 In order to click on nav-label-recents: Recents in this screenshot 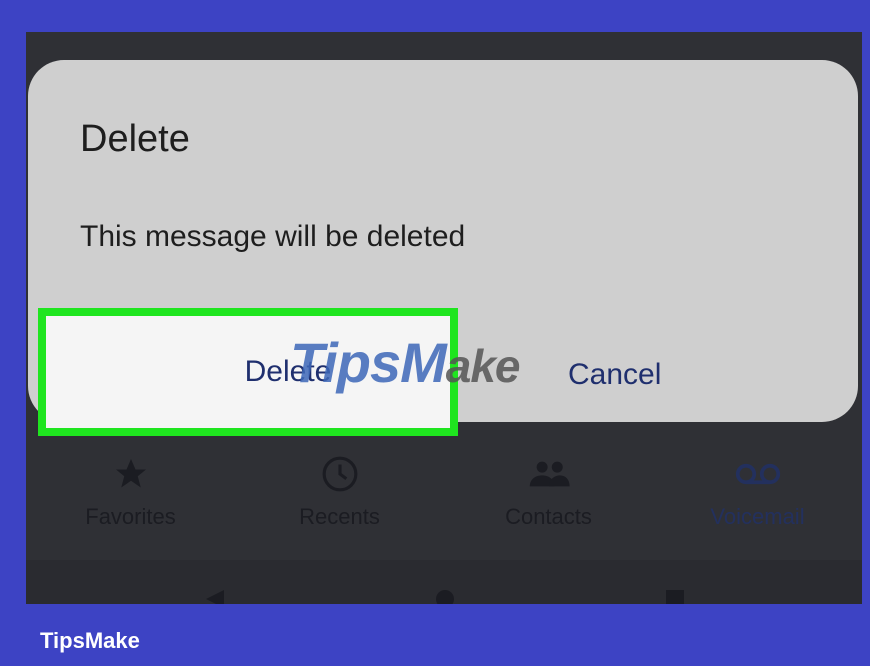, I will do `click(339, 516)`.